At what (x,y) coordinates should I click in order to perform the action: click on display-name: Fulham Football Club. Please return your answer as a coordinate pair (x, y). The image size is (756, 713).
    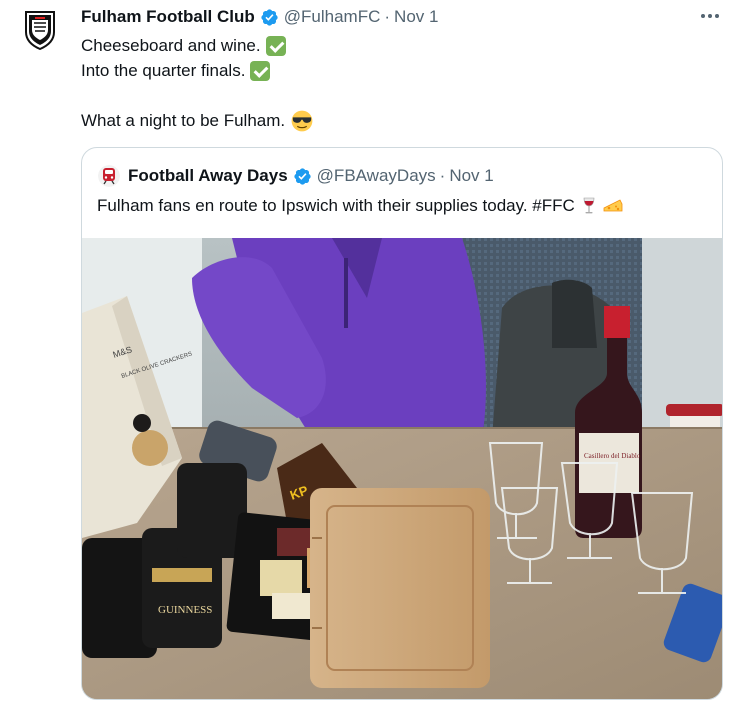
    Looking at the image, I should click on (168, 17).